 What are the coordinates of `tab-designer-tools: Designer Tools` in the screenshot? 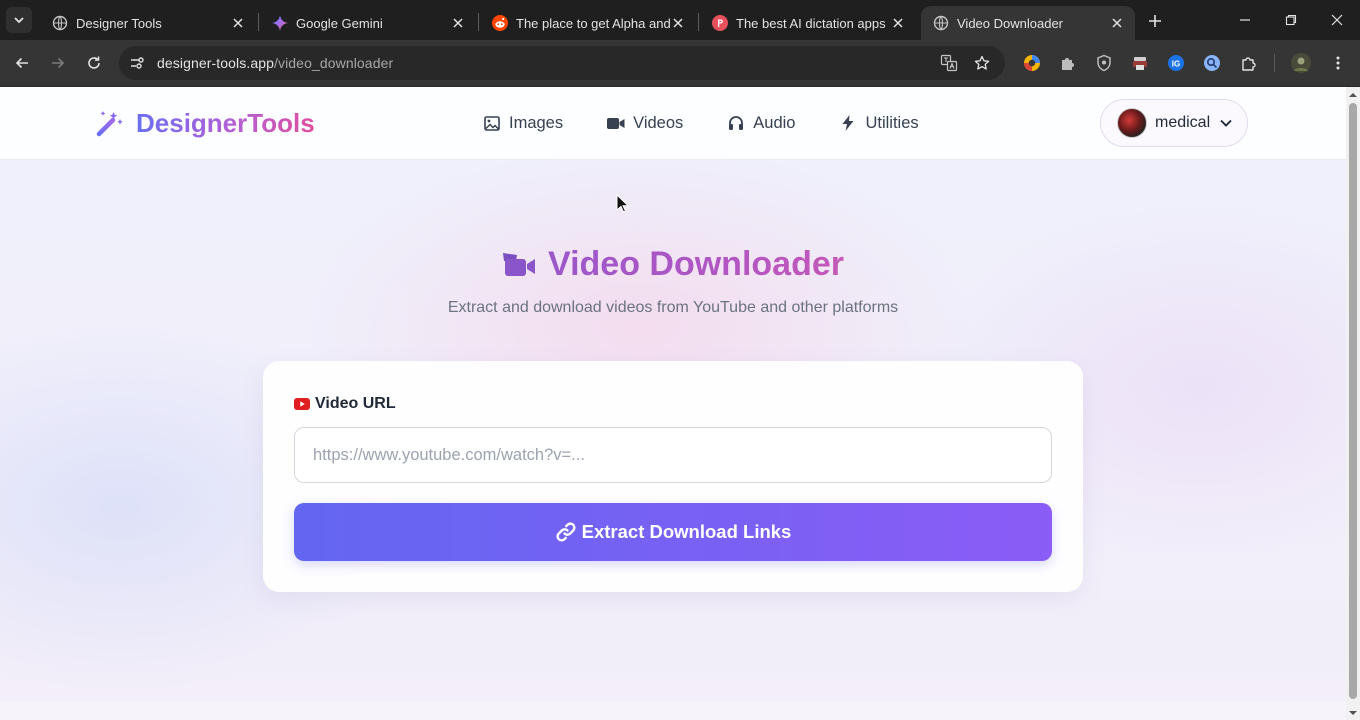 It's located at (148, 23).